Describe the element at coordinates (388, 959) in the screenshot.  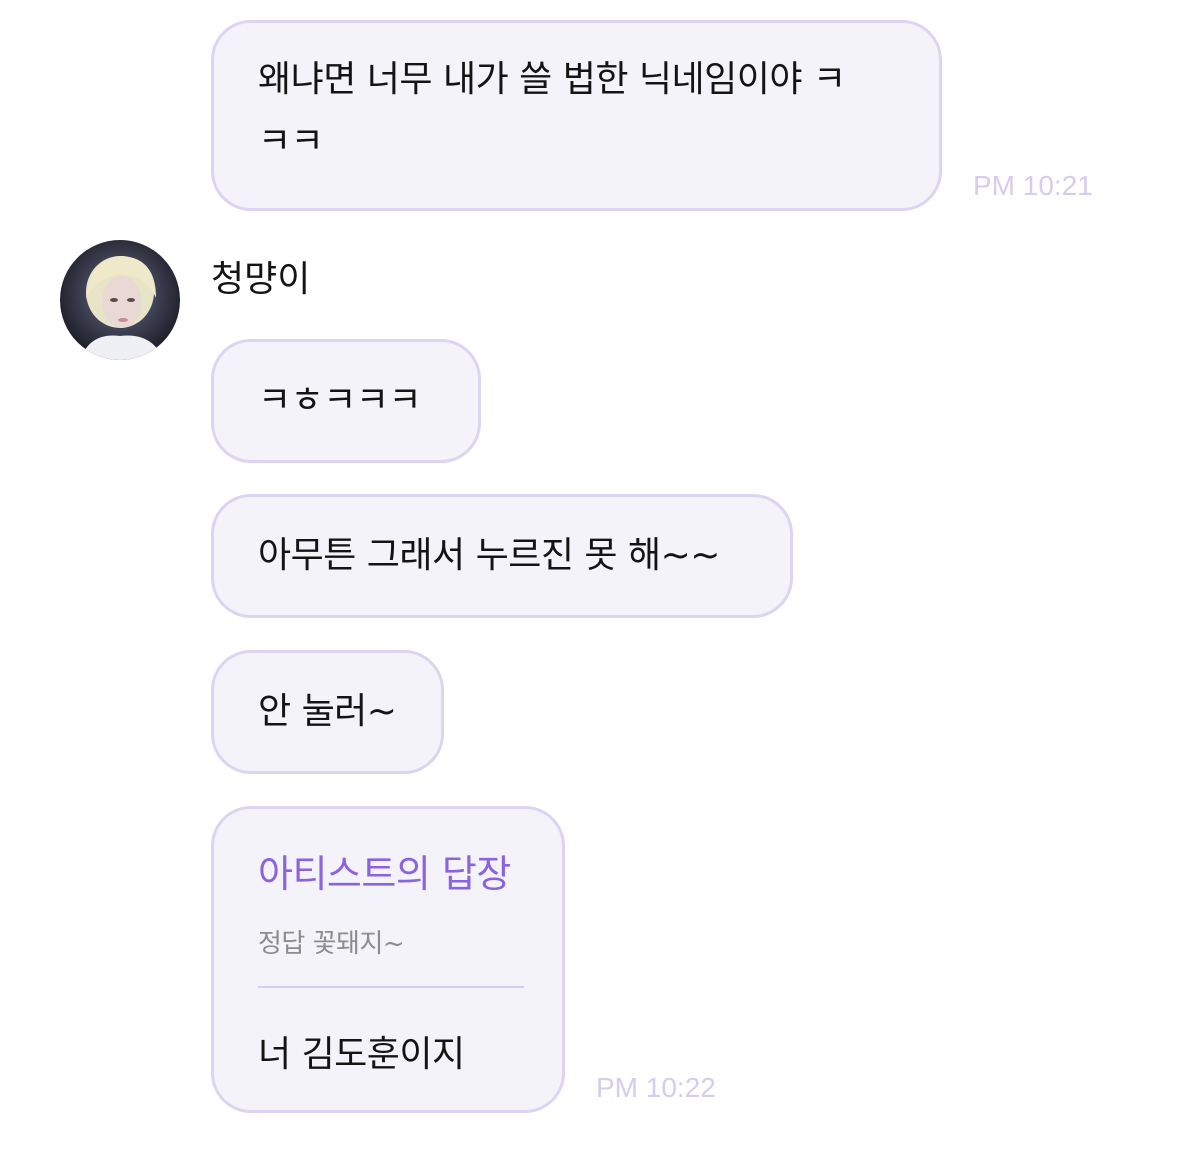
I see `artist-reply-bubble: 아티스트의 답장 정답 꽃돼지~ 너 김도훈이지` at that location.